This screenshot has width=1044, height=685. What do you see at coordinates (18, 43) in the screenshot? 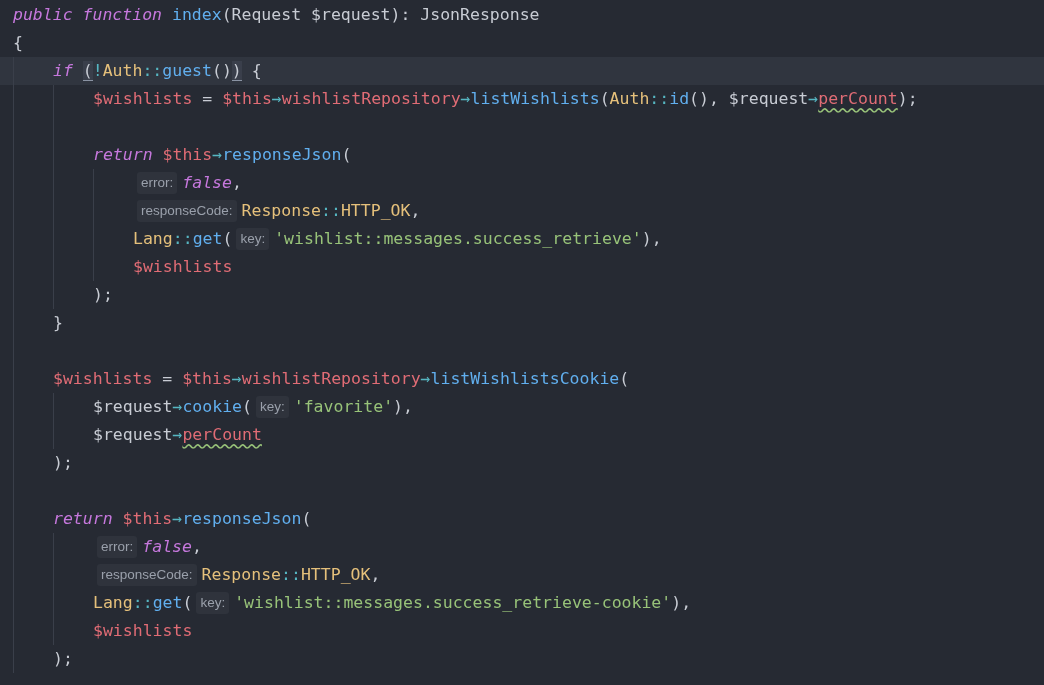
I see `code-text: {` at bounding box center [18, 43].